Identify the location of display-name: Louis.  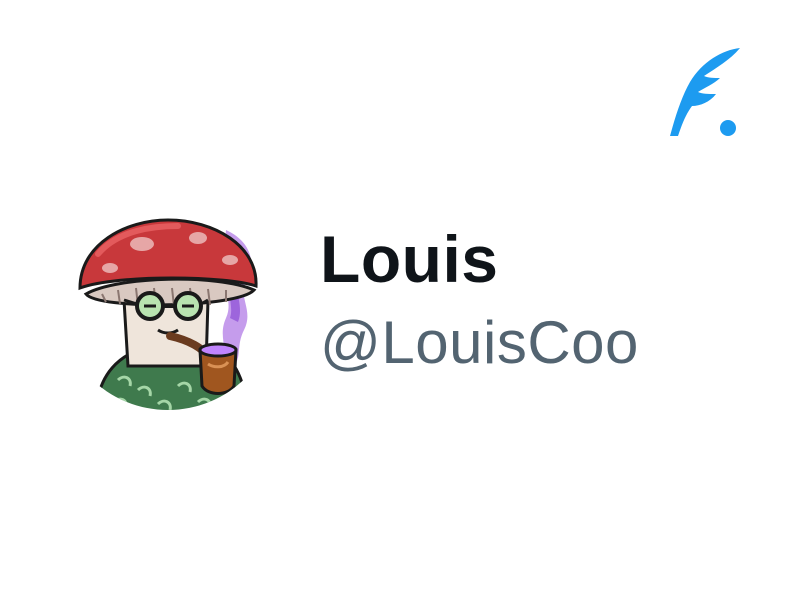
(479, 259).